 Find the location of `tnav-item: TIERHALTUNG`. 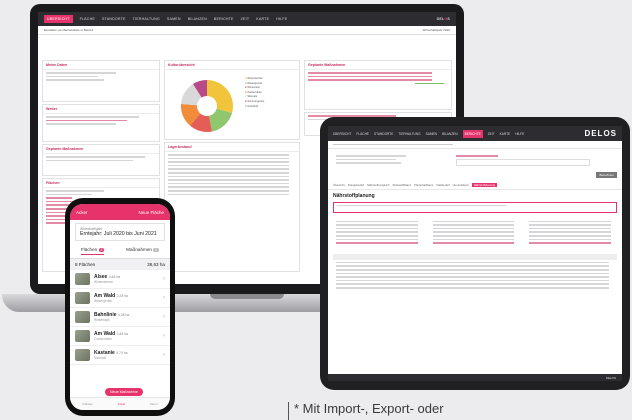

tnav-item: TIERHALTUNG is located at coordinates (409, 134).